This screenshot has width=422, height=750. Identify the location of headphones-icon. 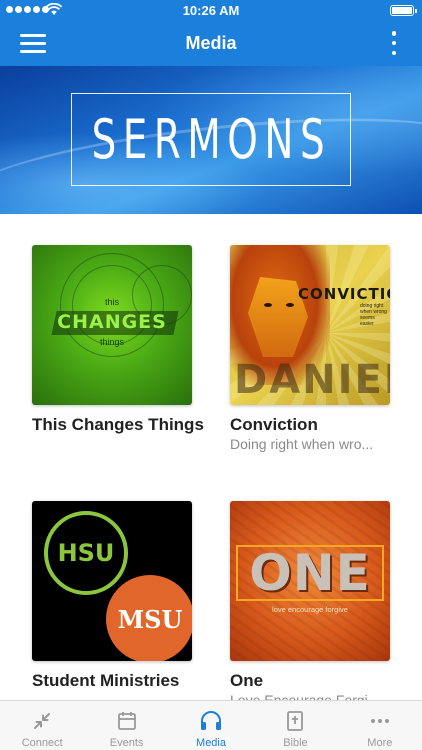
(211, 721).